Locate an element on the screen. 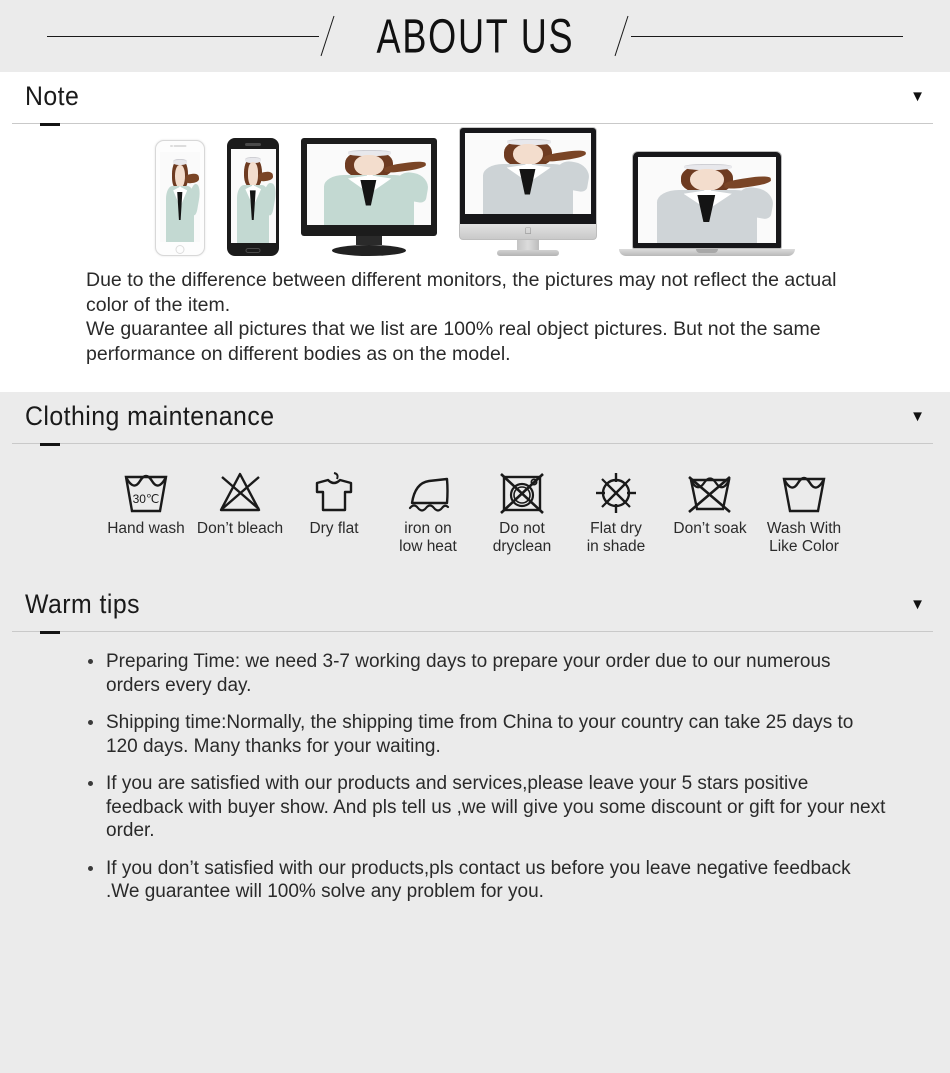  care-item-wash-with-like-color: Wash With Like Color is located at coordinates (804, 510).